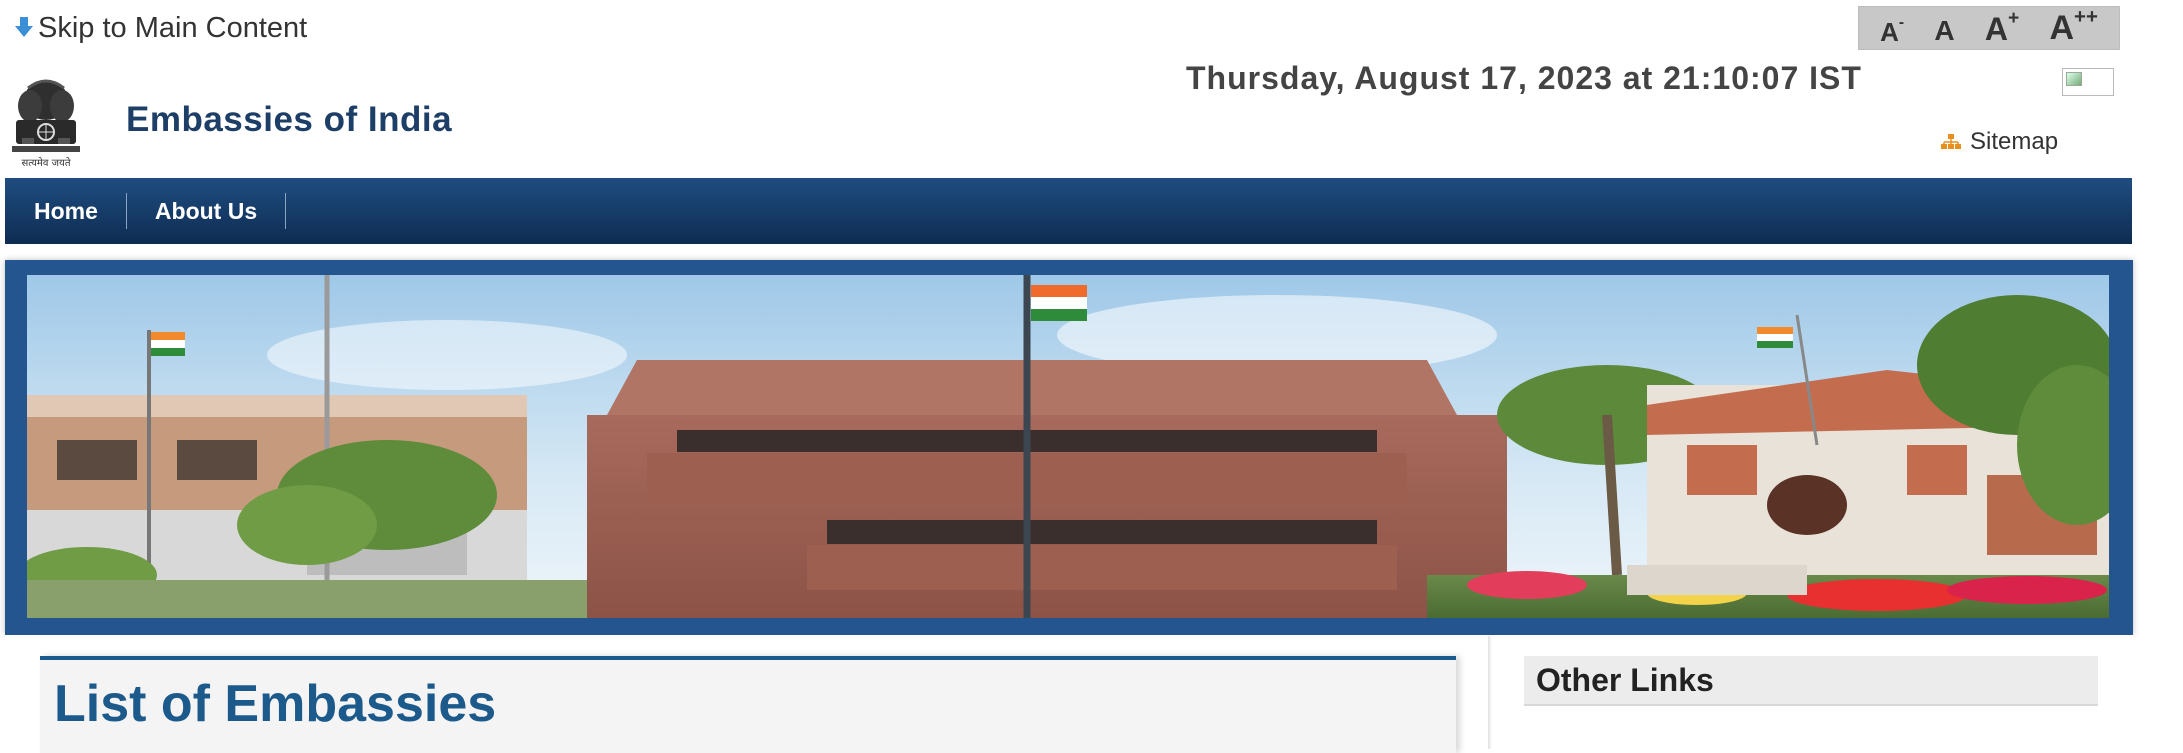  I want to click on skip-link-label: Skip to Main Content, so click(173, 27).